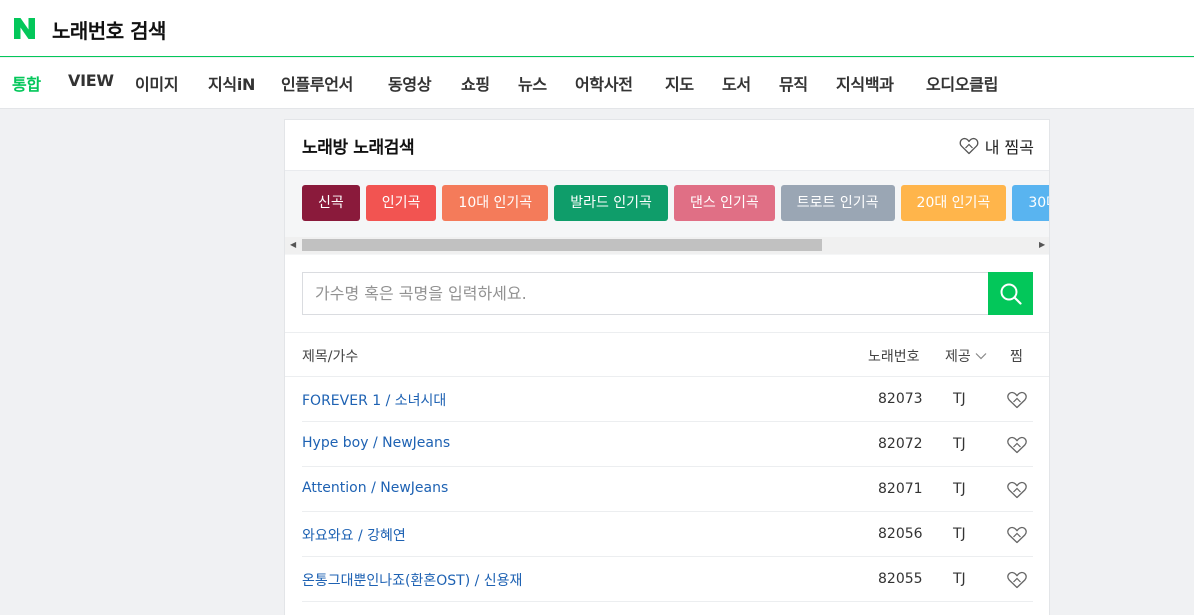 Image resolution: width=1194 pixels, height=615 pixels. What do you see at coordinates (667, 145) in the screenshot?
I see `card-header: 노래방 노래검색 내 찜곡` at bounding box center [667, 145].